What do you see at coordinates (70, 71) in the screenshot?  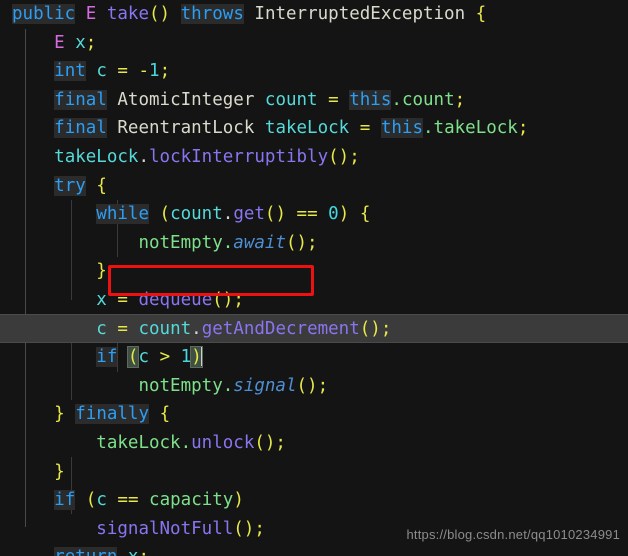 I see `token-keyword-int: int` at bounding box center [70, 71].